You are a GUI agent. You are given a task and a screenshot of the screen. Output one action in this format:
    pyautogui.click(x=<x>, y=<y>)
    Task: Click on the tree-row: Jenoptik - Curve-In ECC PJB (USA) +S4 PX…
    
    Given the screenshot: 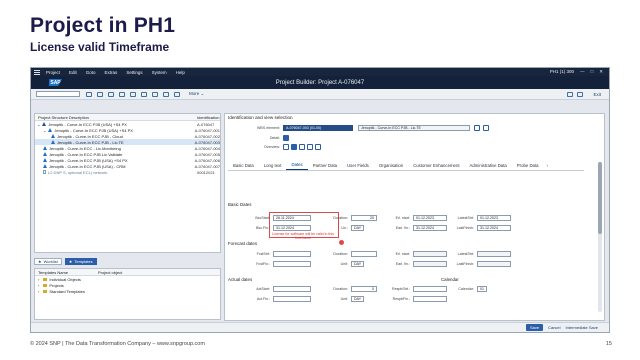 What is the action you would take?
    pyautogui.click(x=127, y=160)
    